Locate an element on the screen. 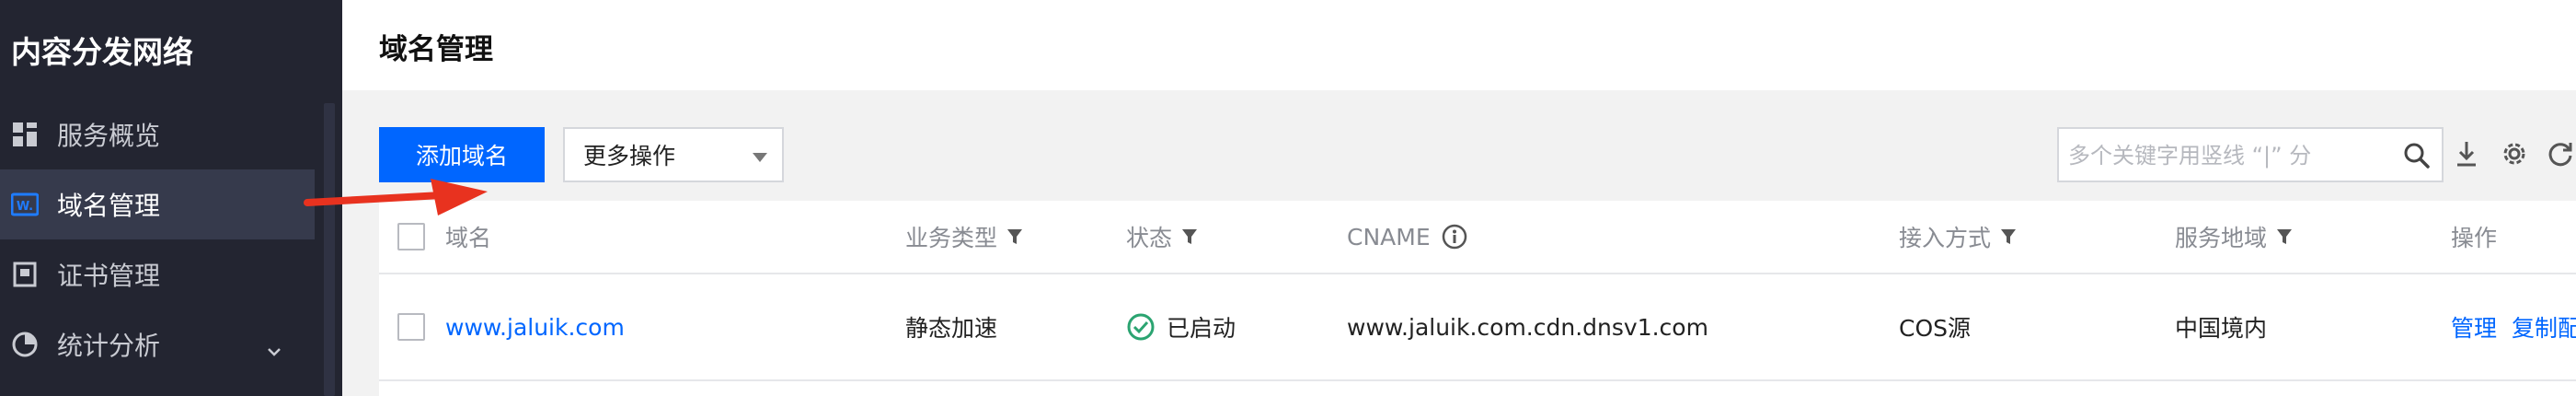 The width and height of the screenshot is (2576, 396). column-header-label: 接入方式 is located at coordinates (1945, 238).